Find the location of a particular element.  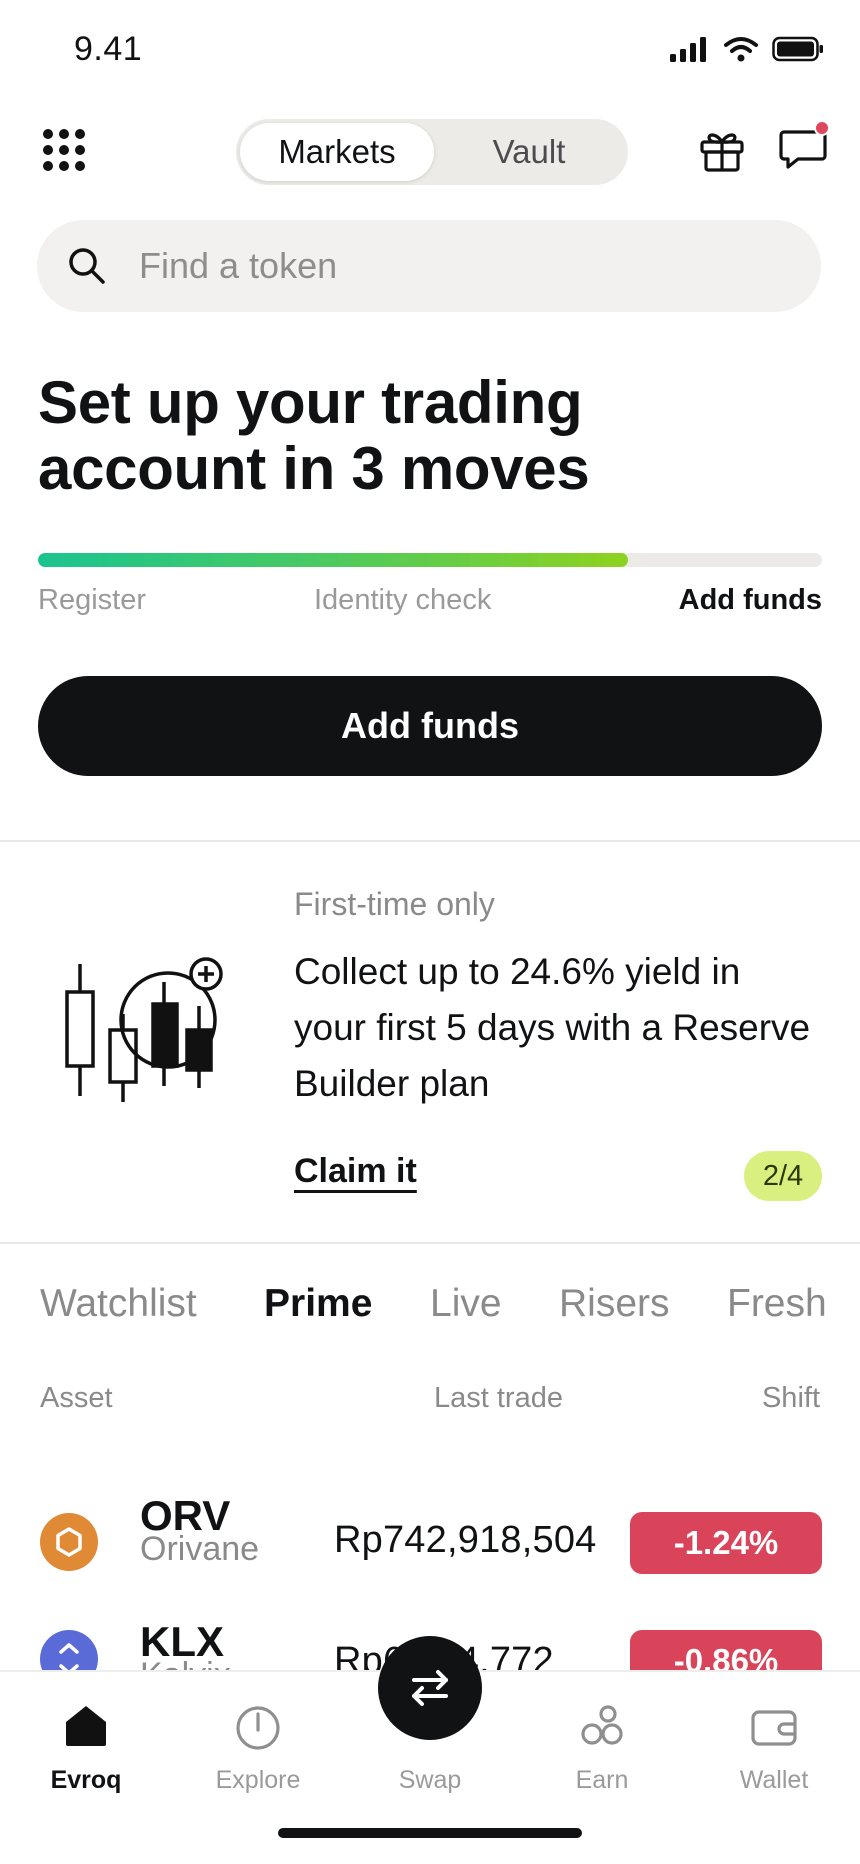

tab-live: Live is located at coordinates (466, 1304).